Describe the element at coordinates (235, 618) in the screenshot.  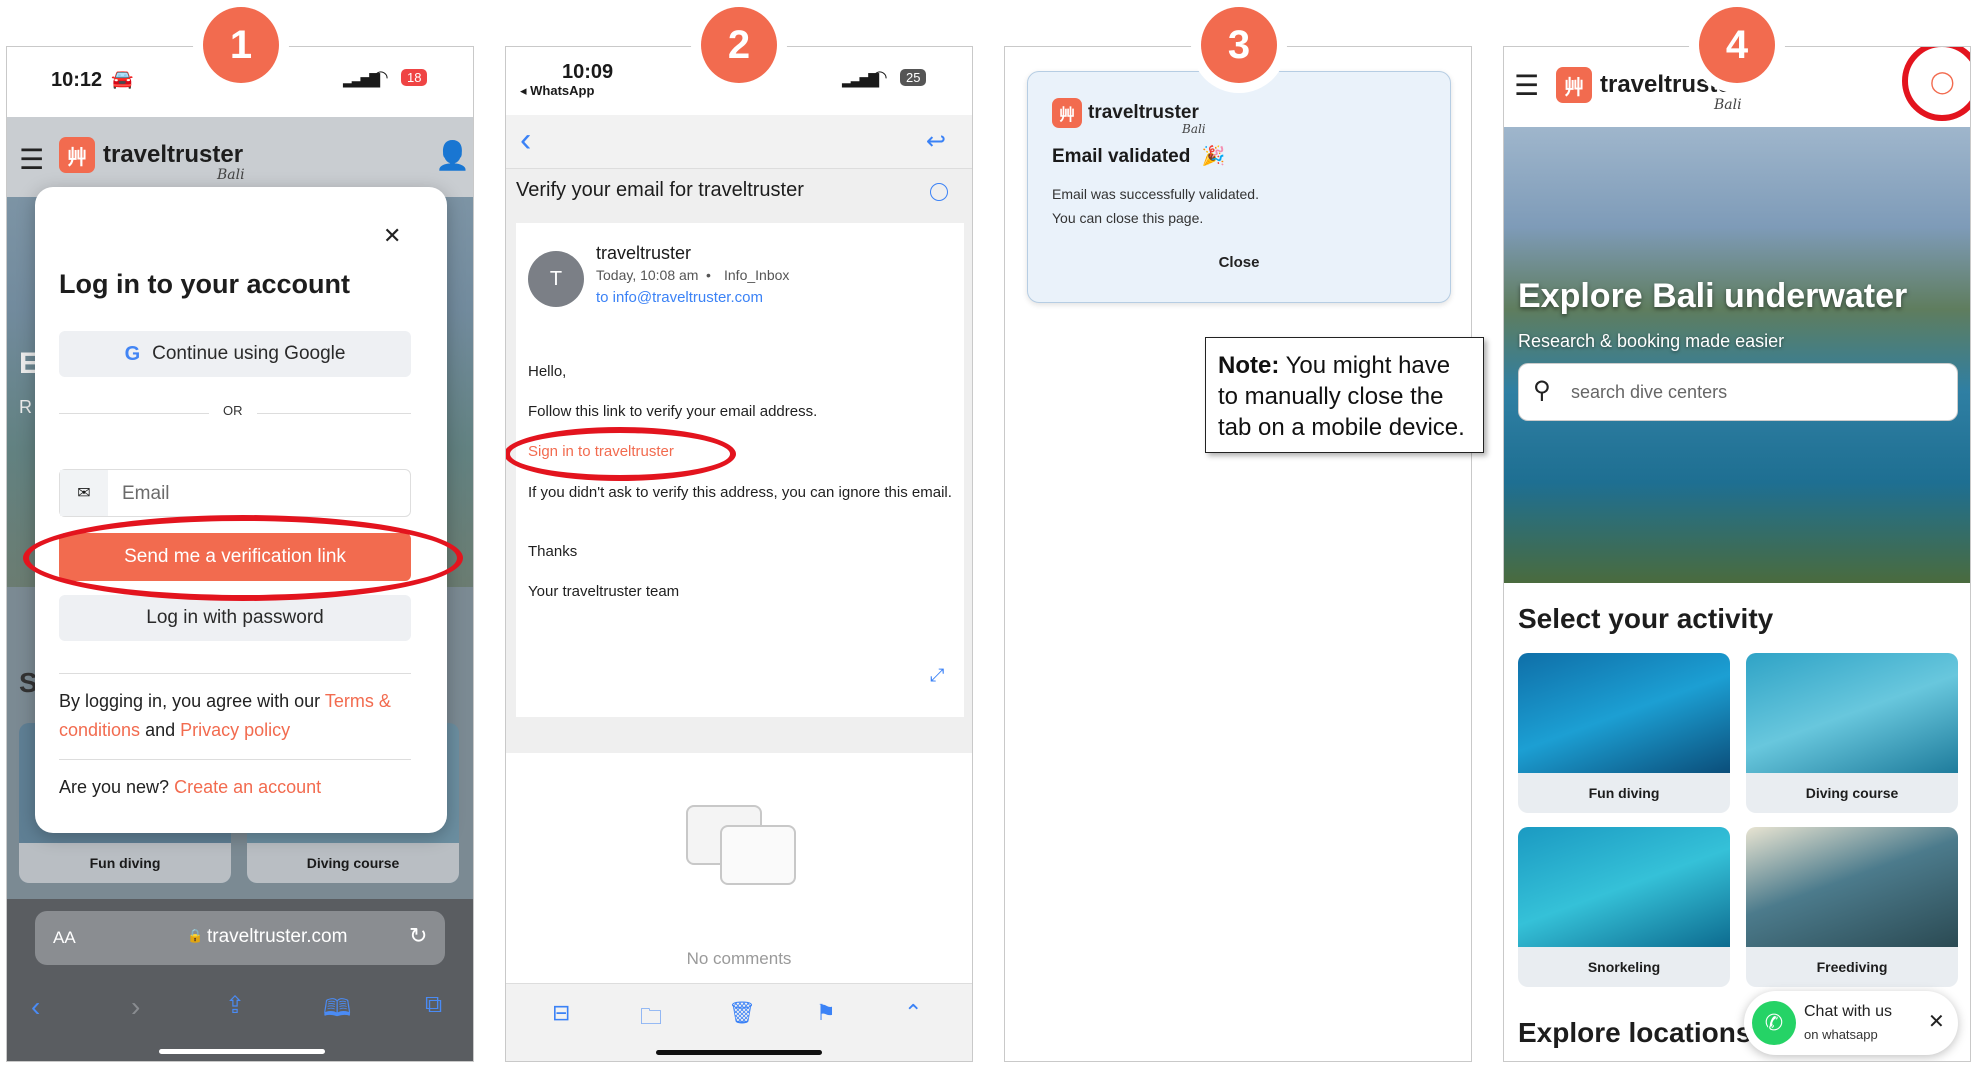
I see `password-login-button: Log in with password` at that location.